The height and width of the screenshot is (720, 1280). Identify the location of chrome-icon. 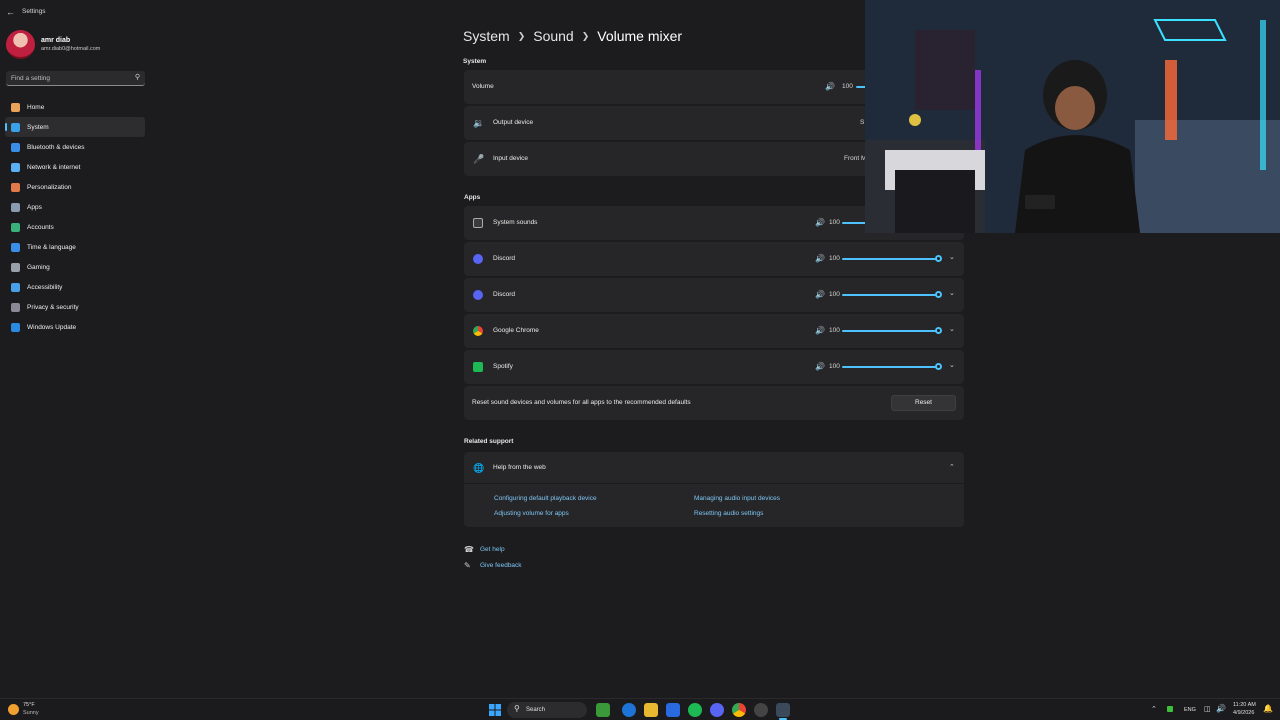
(739, 710).